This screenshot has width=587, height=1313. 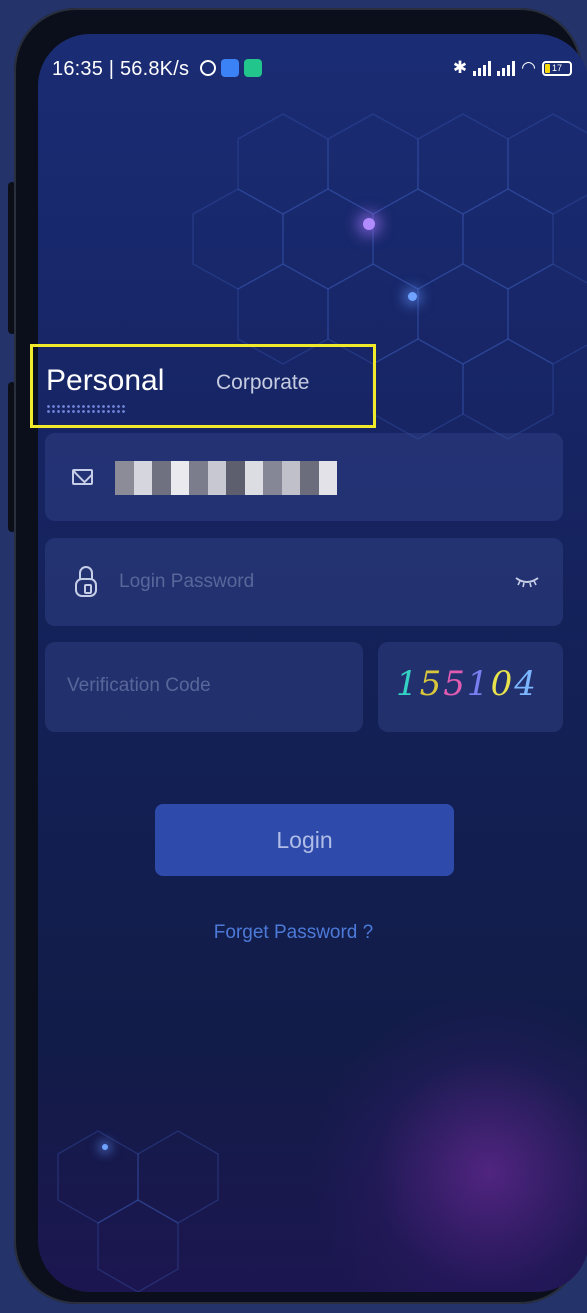 I want to click on tab-active-indicator, so click(x=86, y=409).